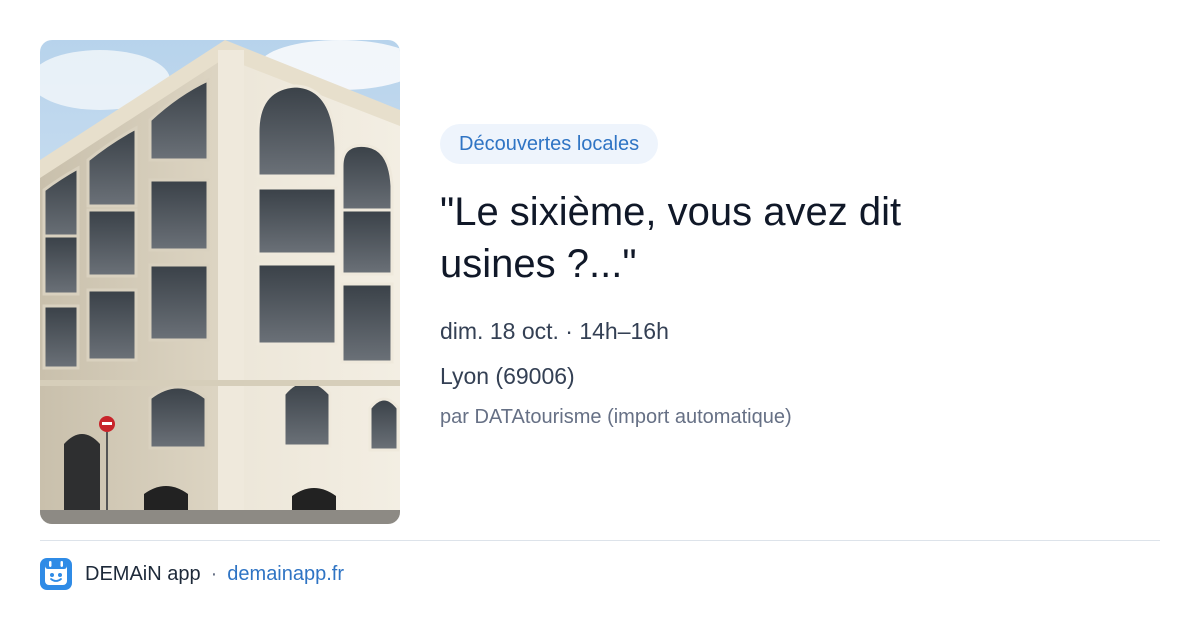 The width and height of the screenshot is (1200, 630). What do you see at coordinates (56, 574) in the screenshot?
I see `demain-app-logo-icon` at bounding box center [56, 574].